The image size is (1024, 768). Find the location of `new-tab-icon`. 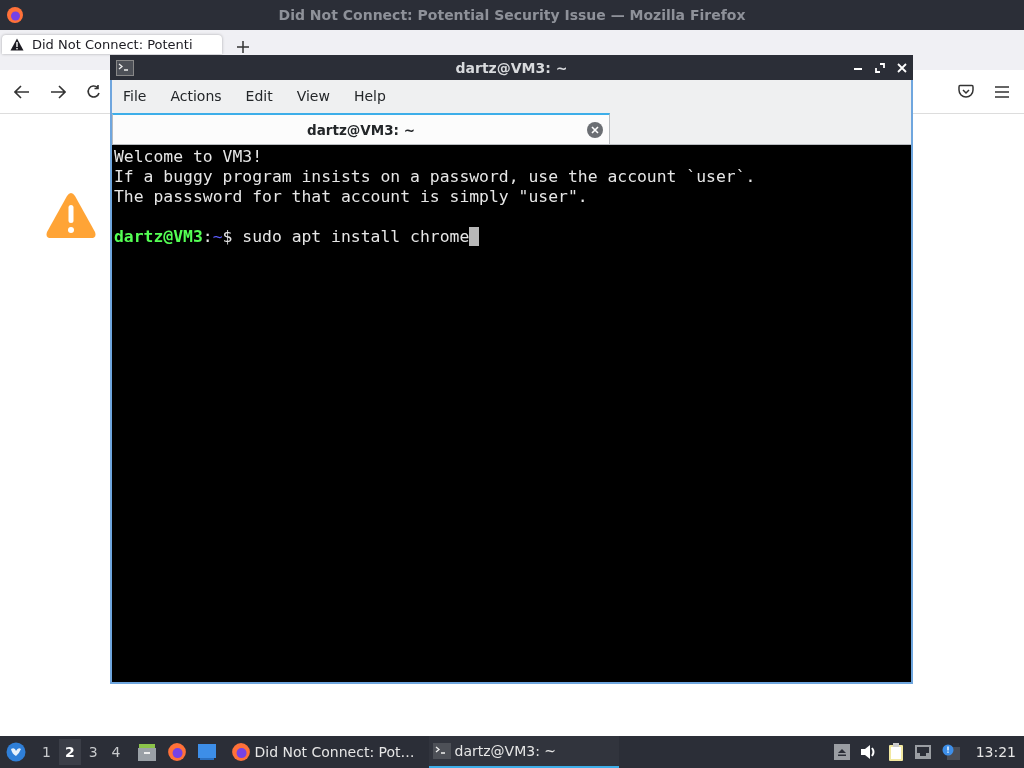

new-tab-icon is located at coordinates (243, 47).